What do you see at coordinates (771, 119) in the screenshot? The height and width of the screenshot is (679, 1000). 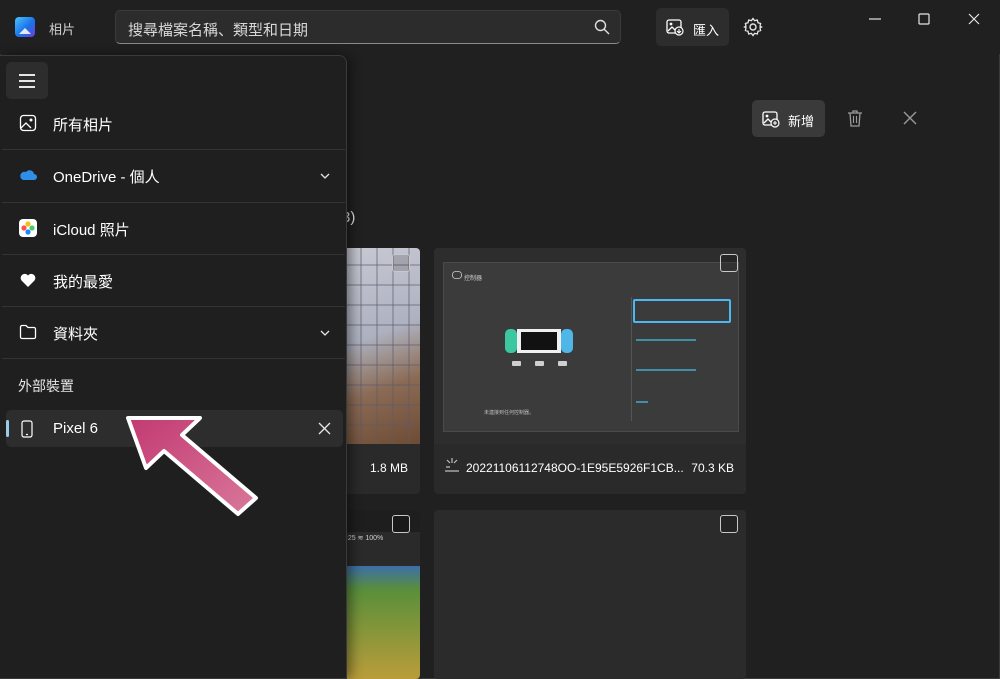 I see `add-photo-icon` at bounding box center [771, 119].